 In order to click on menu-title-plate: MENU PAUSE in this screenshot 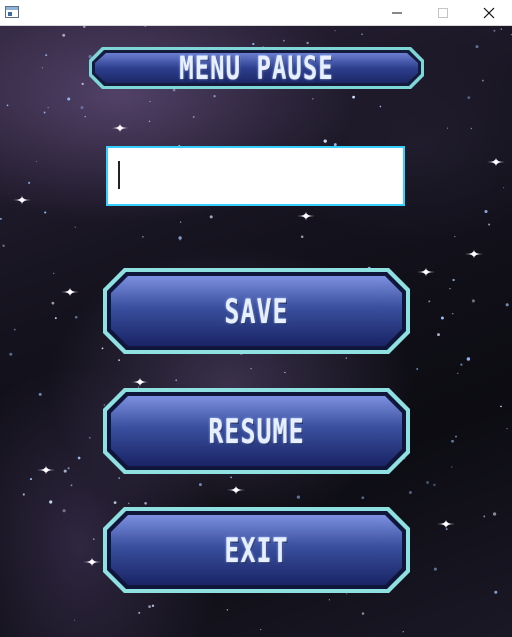, I will do `click(256, 68)`.